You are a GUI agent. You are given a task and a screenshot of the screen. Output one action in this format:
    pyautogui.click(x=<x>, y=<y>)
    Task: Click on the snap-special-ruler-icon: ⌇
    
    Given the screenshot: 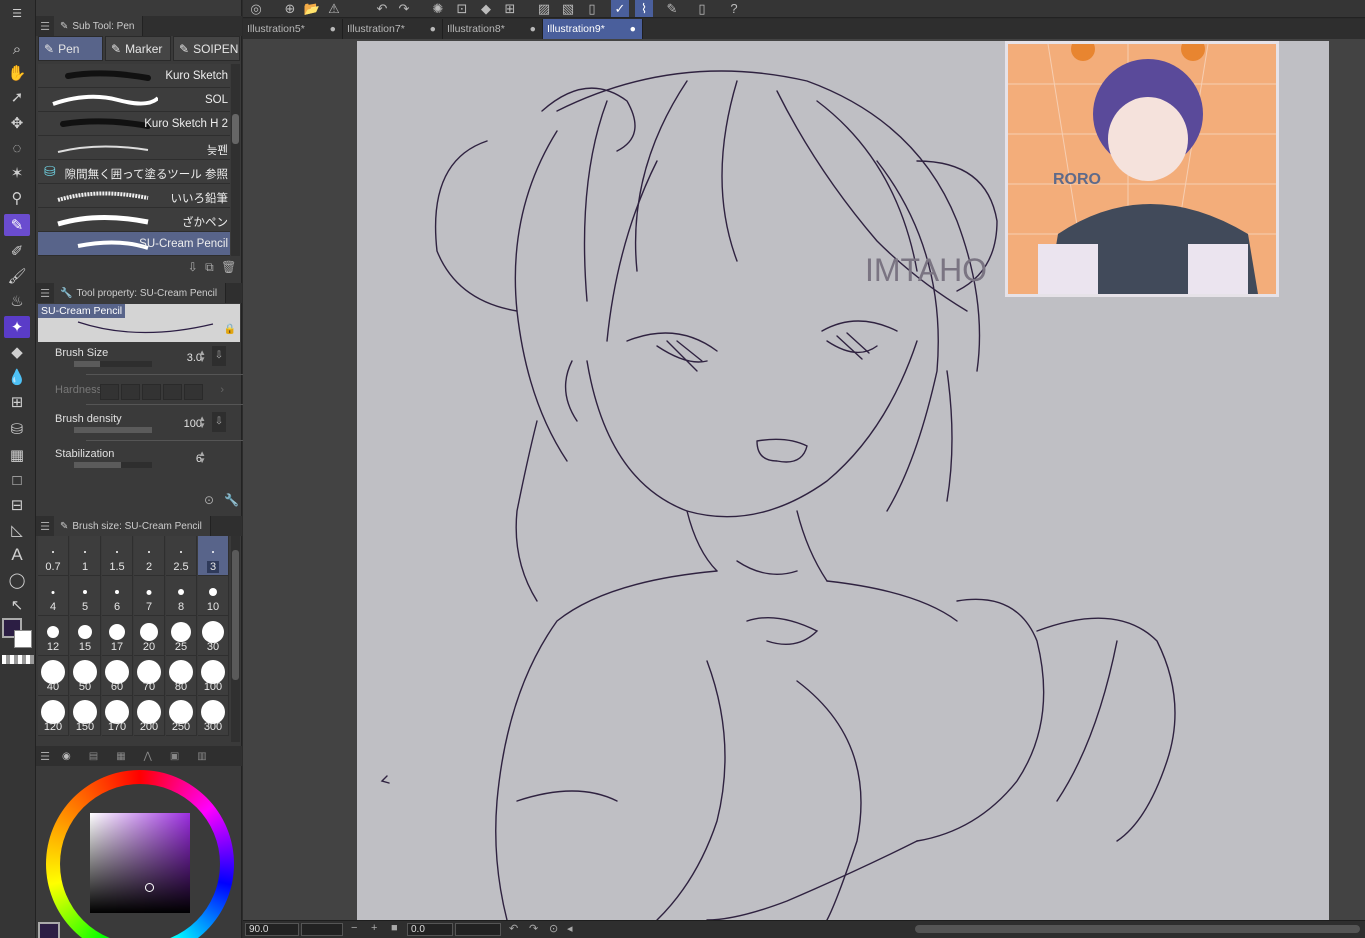 What is the action you would take?
    pyautogui.click(x=644, y=8)
    